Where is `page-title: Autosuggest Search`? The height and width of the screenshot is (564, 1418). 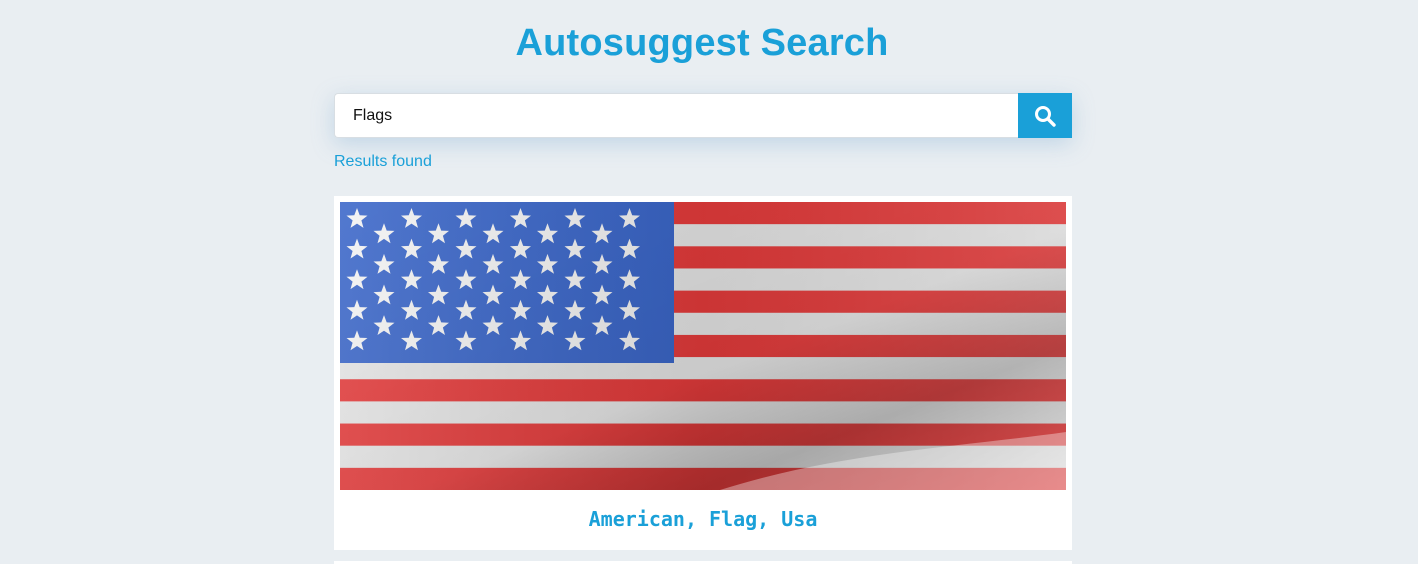 page-title: Autosuggest Search is located at coordinates (702, 43).